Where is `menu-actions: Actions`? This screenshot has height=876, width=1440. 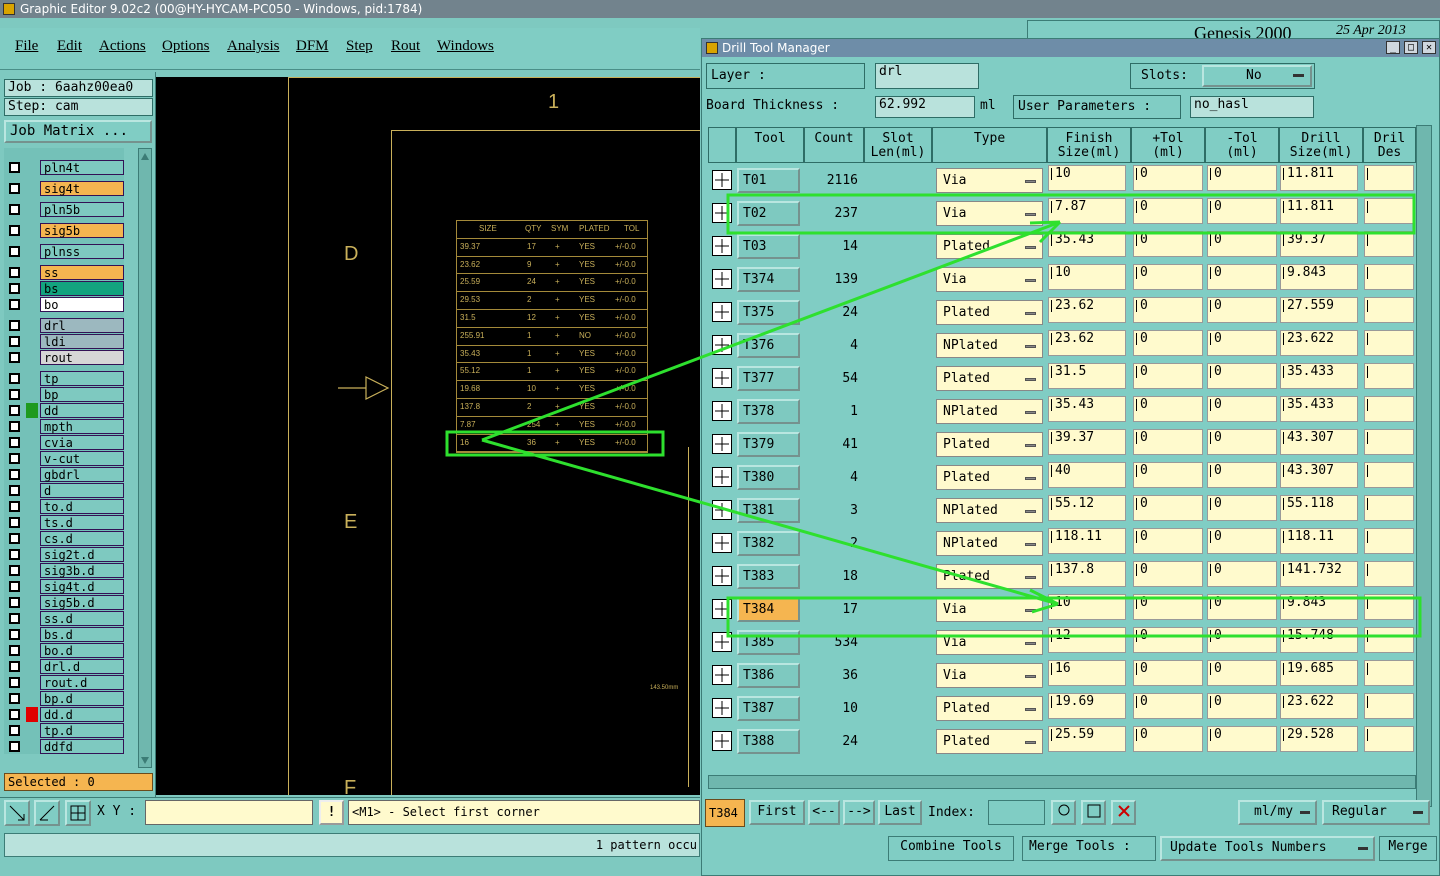
menu-actions: Actions is located at coordinates (122, 46).